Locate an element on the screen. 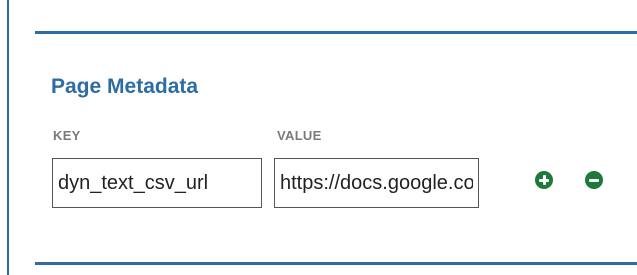 The width and height of the screenshot is (637, 275). section-title: Page Metadata is located at coordinates (125, 86).